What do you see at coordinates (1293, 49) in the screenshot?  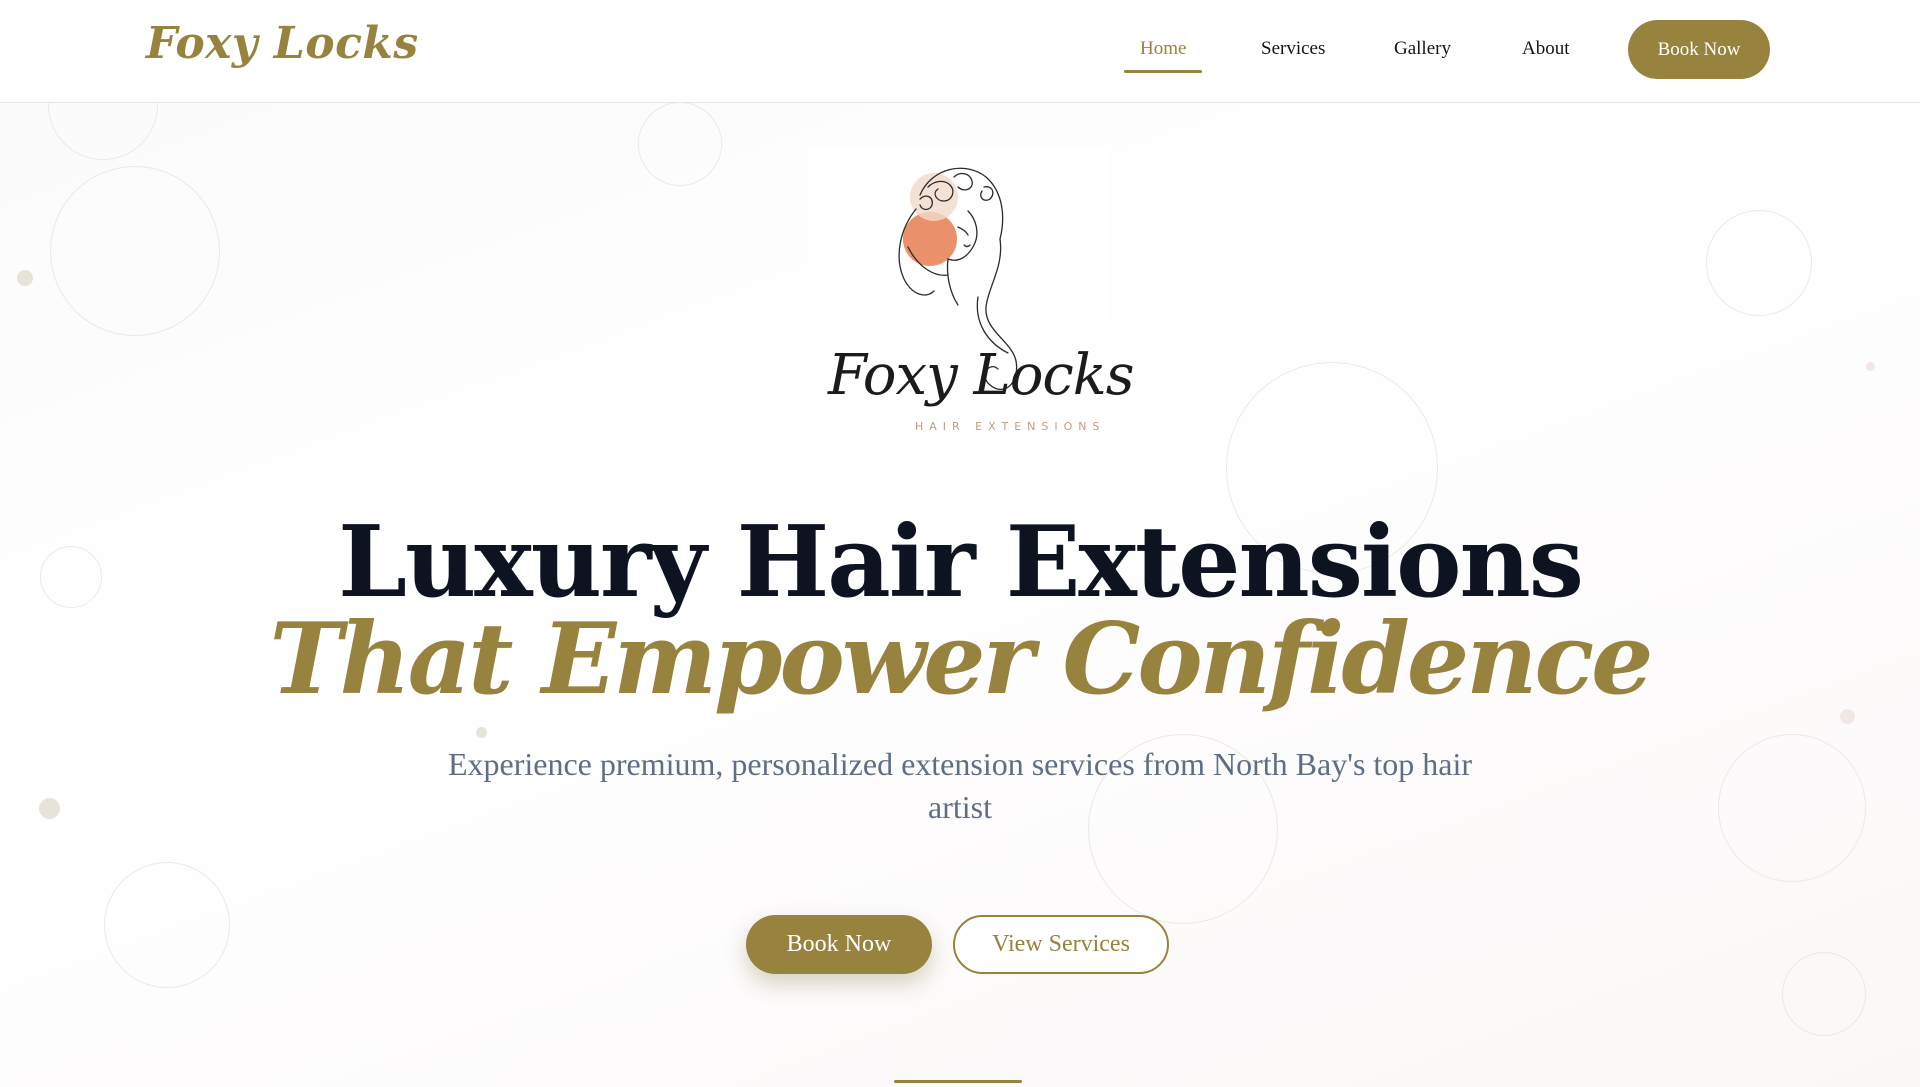 I see `nav-services: Services` at bounding box center [1293, 49].